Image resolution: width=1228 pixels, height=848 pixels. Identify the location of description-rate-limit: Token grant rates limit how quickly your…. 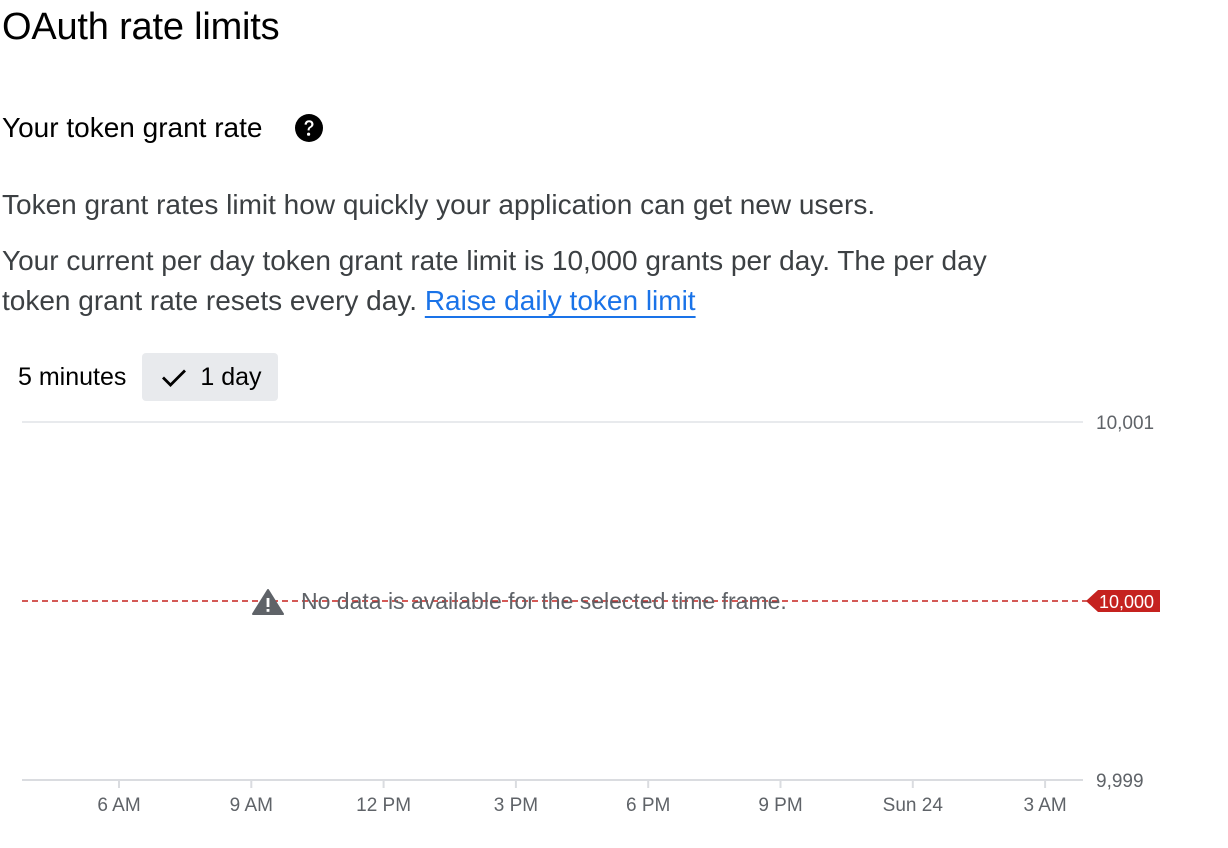
(439, 204).